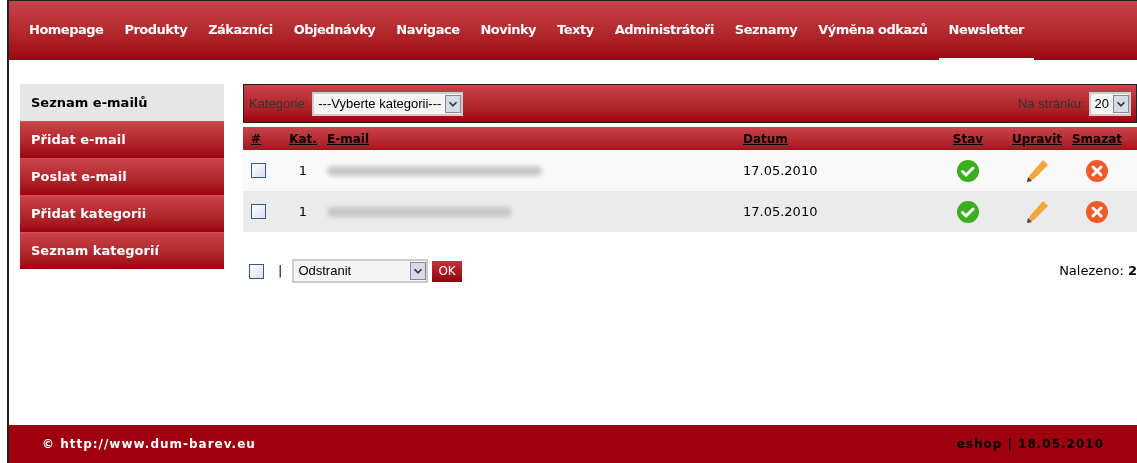 Image resolution: width=1137 pixels, height=463 pixels. I want to click on sidebar-item: Přidat kategorii, so click(122, 213).